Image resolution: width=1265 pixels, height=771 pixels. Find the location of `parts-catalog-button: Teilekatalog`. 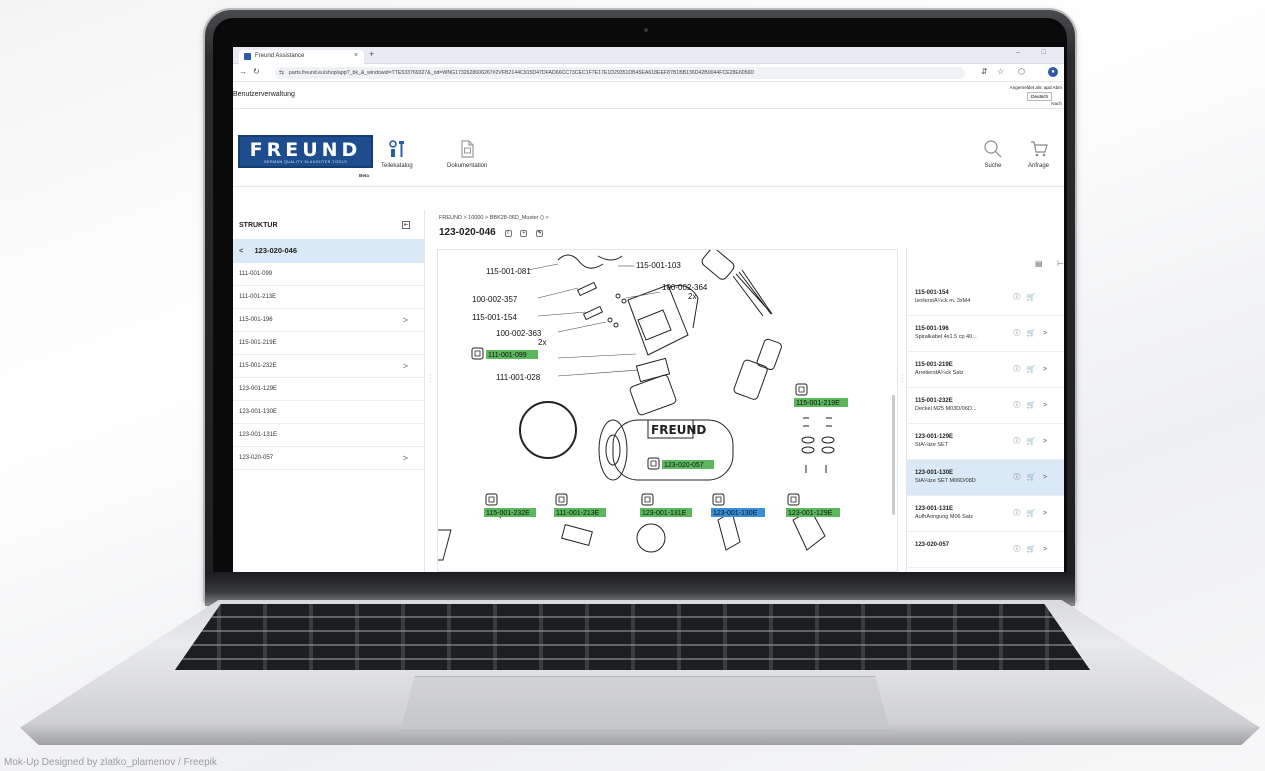

parts-catalog-button: Teilekatalog is located at coordinates (397, 154).